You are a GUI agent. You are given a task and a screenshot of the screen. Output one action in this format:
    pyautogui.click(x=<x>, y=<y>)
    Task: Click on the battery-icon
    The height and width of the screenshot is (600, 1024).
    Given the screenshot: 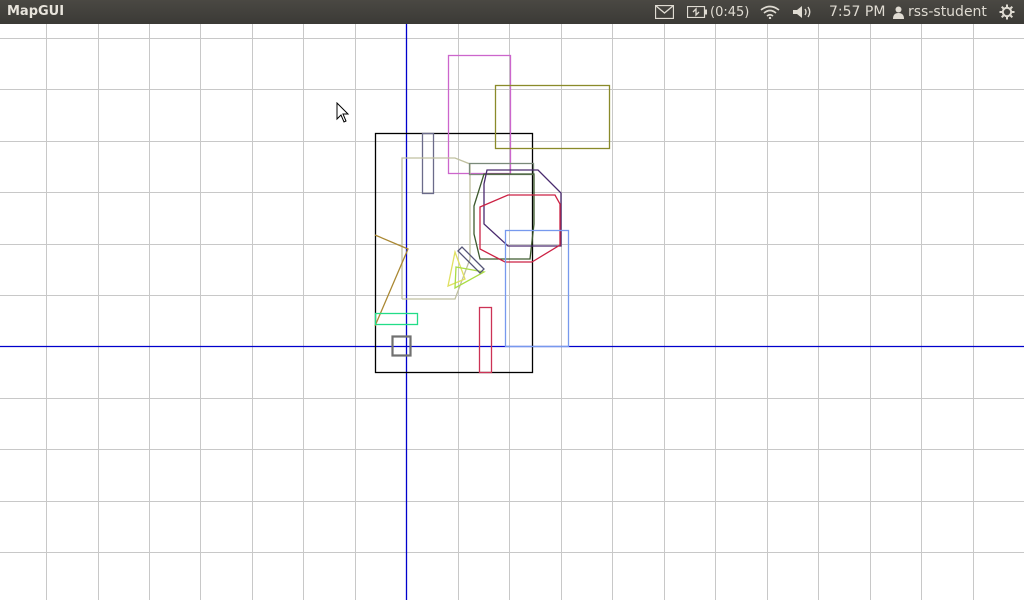 What is the action you would take?
    pyautogui.click(x=697, y=12)
    